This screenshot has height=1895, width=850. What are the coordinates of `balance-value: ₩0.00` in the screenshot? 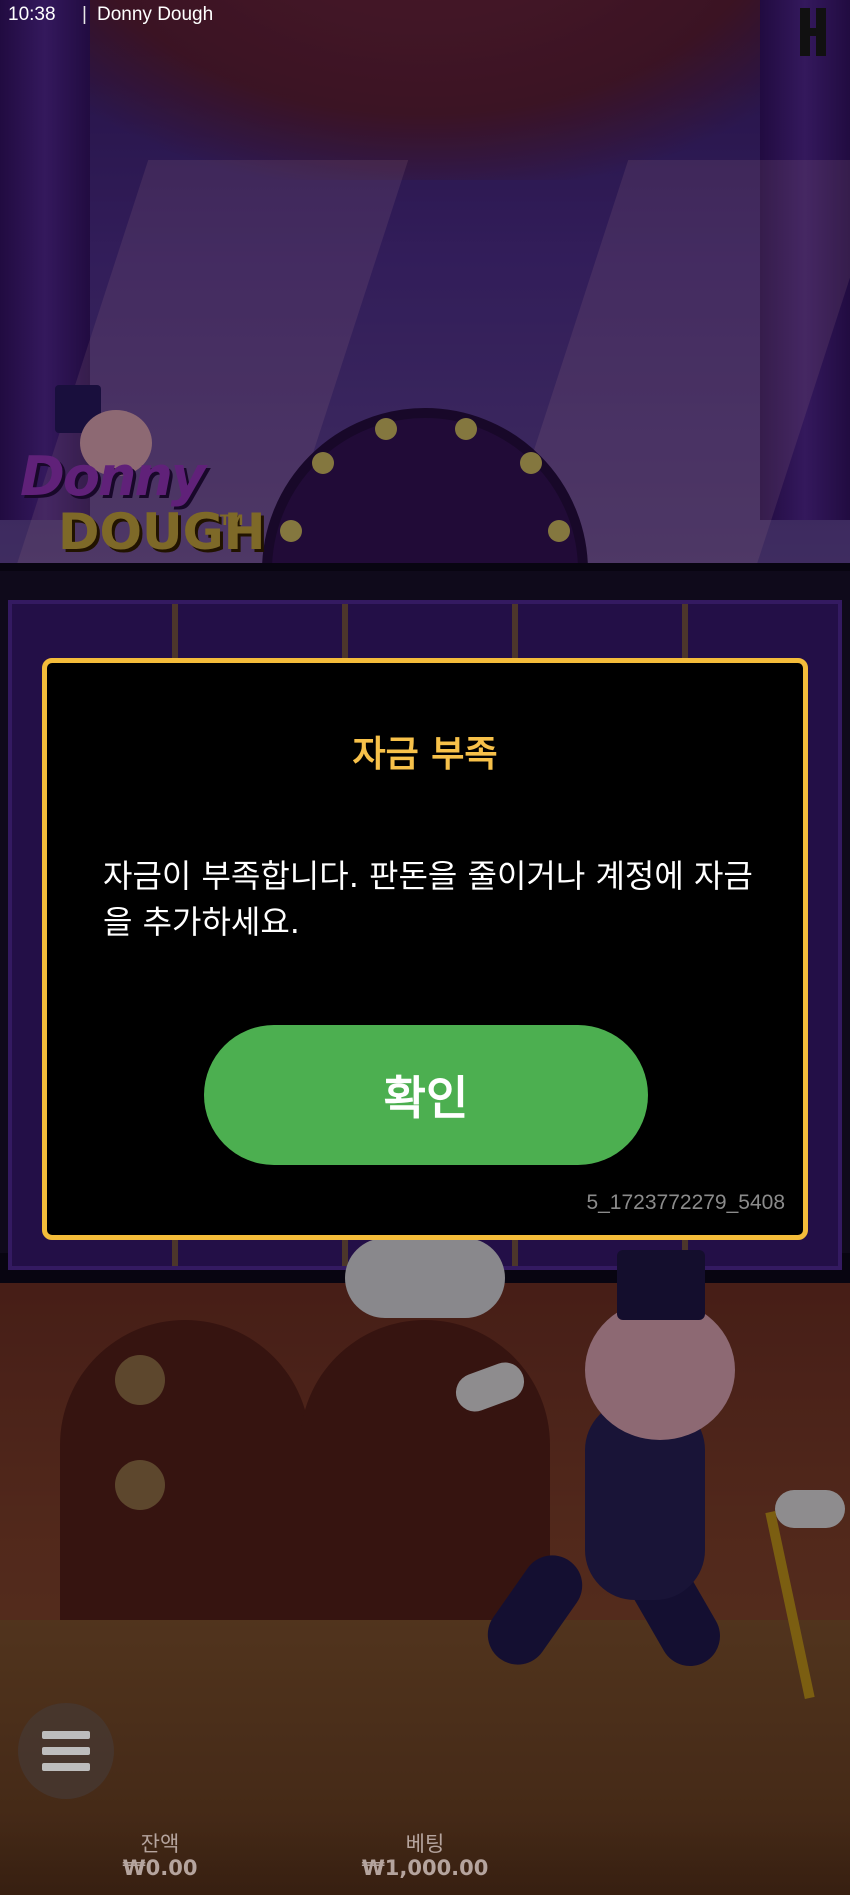 It's located at (160, 1868).